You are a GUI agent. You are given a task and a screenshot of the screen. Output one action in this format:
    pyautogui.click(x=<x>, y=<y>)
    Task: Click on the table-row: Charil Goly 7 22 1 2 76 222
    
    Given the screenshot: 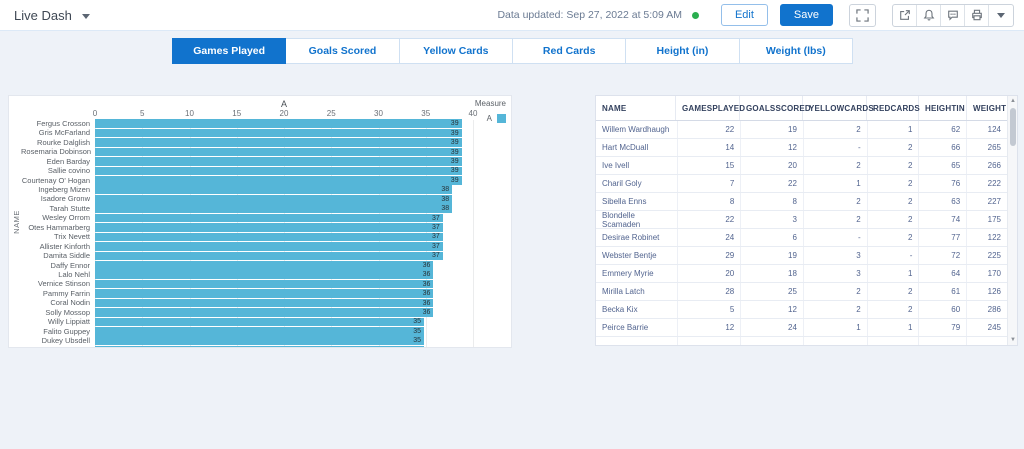 What is the action you would take?
    pyautogui.click(x=801, y=184)
    